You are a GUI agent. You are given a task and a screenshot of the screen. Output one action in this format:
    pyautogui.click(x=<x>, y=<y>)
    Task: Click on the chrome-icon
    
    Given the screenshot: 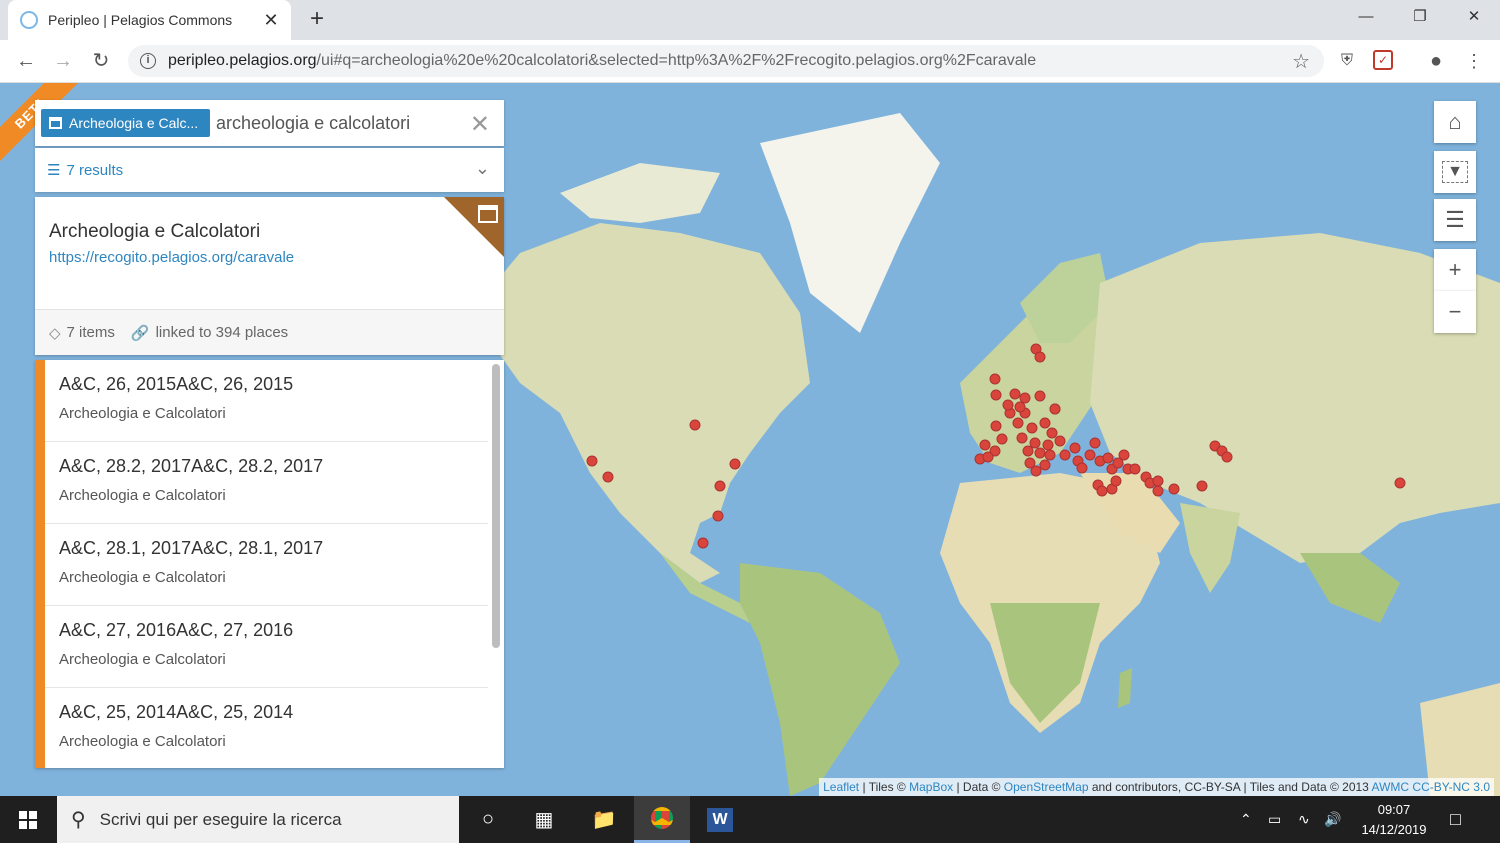 What is the action you would take?
    pyautogui.click(x=662, y=819)
    